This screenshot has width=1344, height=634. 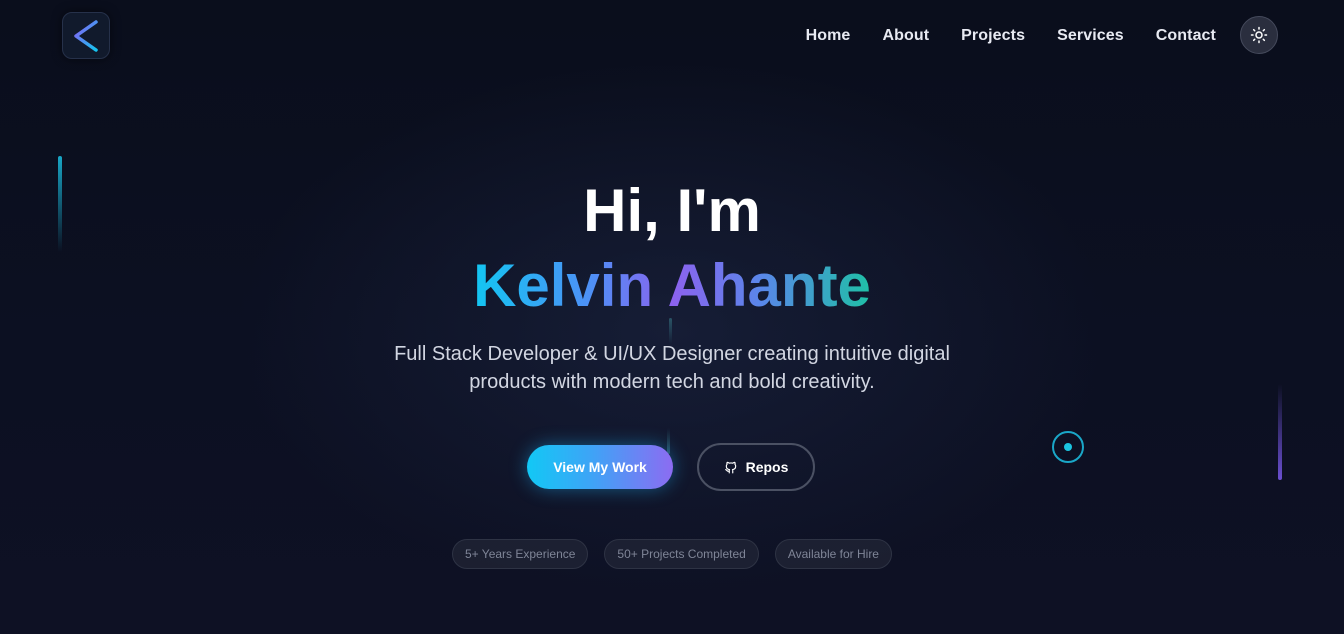 I want to click on nav-link-contact: Contact, so click(x=1186, y=36).